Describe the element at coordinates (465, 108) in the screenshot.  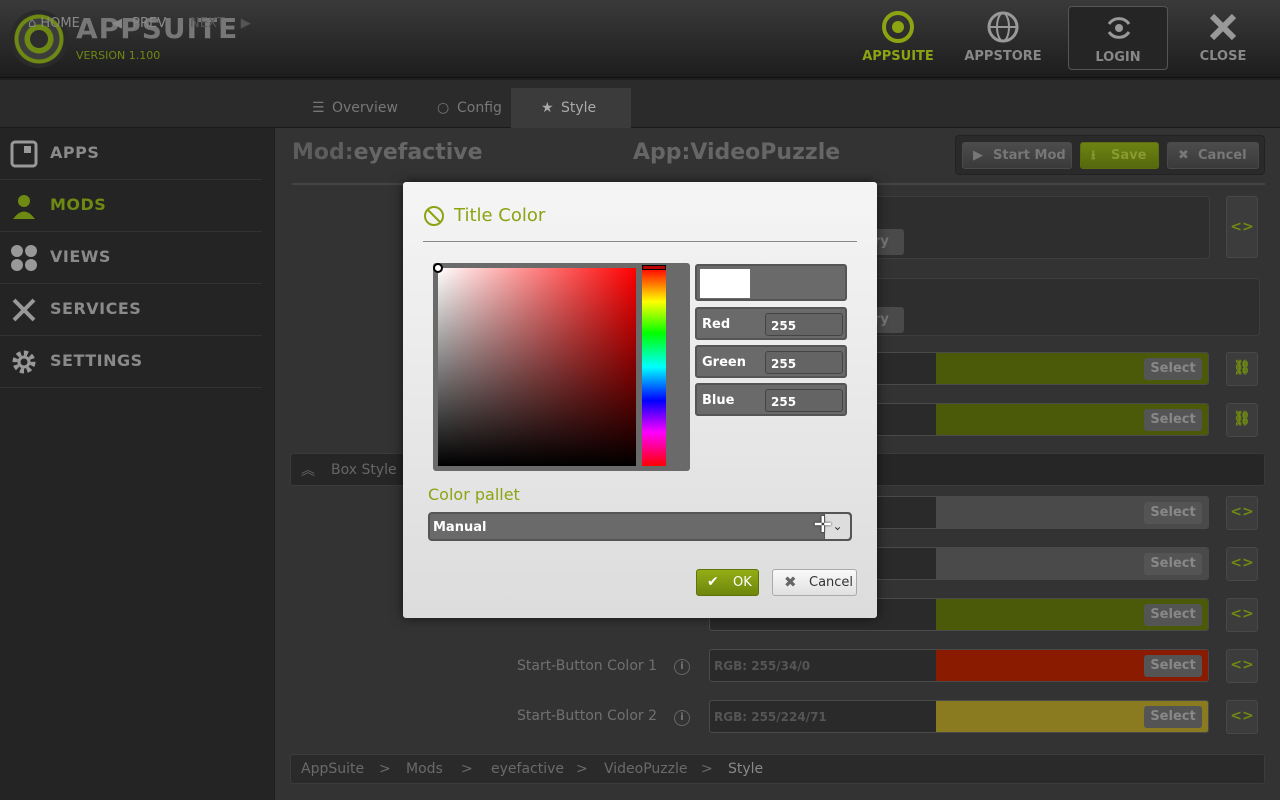
I see `tab-config: ○ Config` at that location.